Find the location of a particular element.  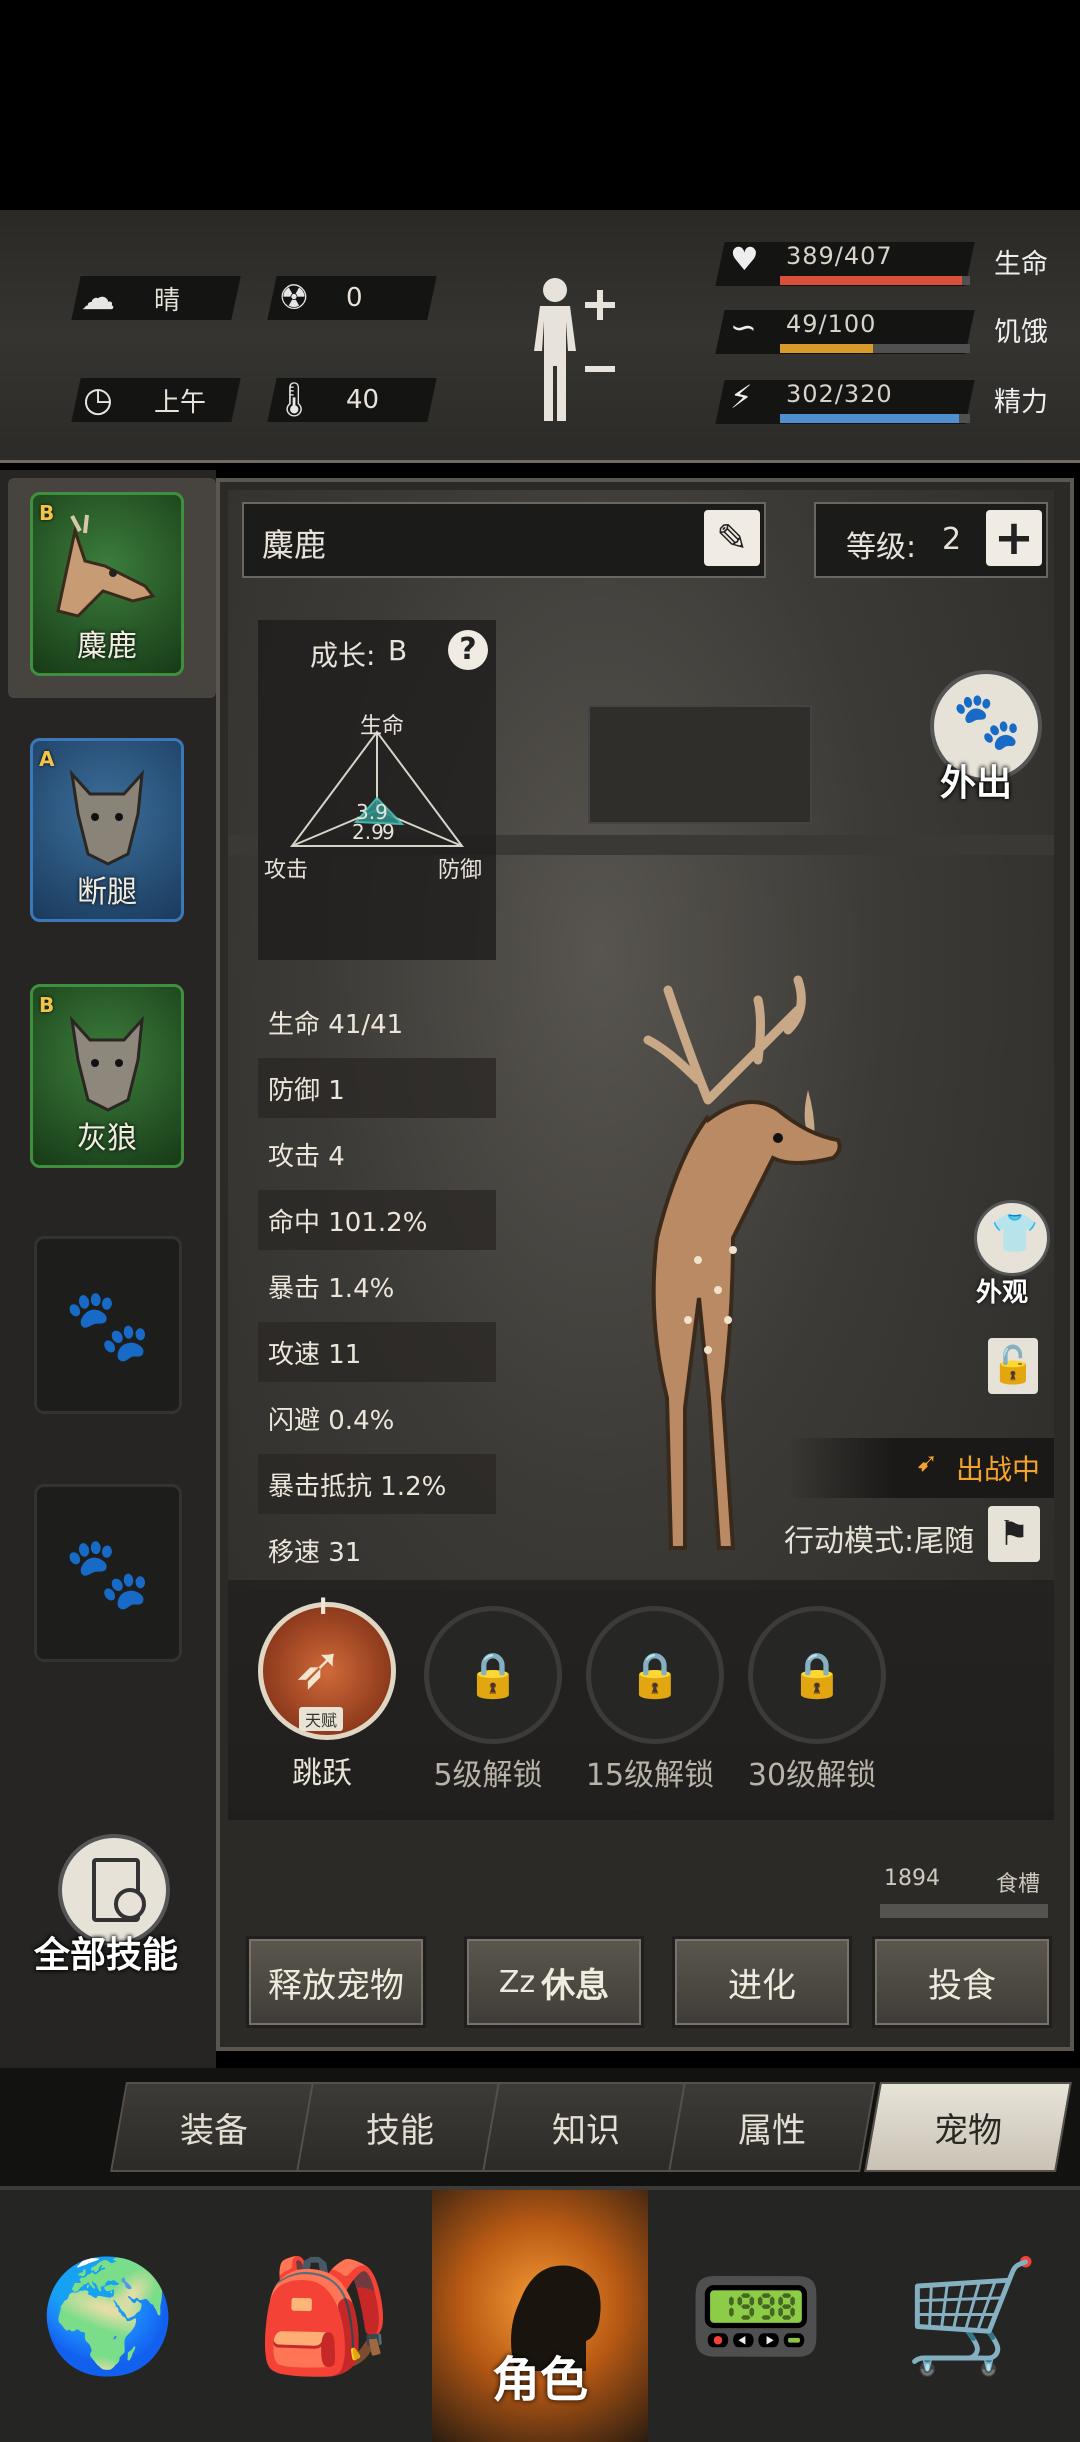

food-label: 食槽 is located at coordinates (1018, 1884).